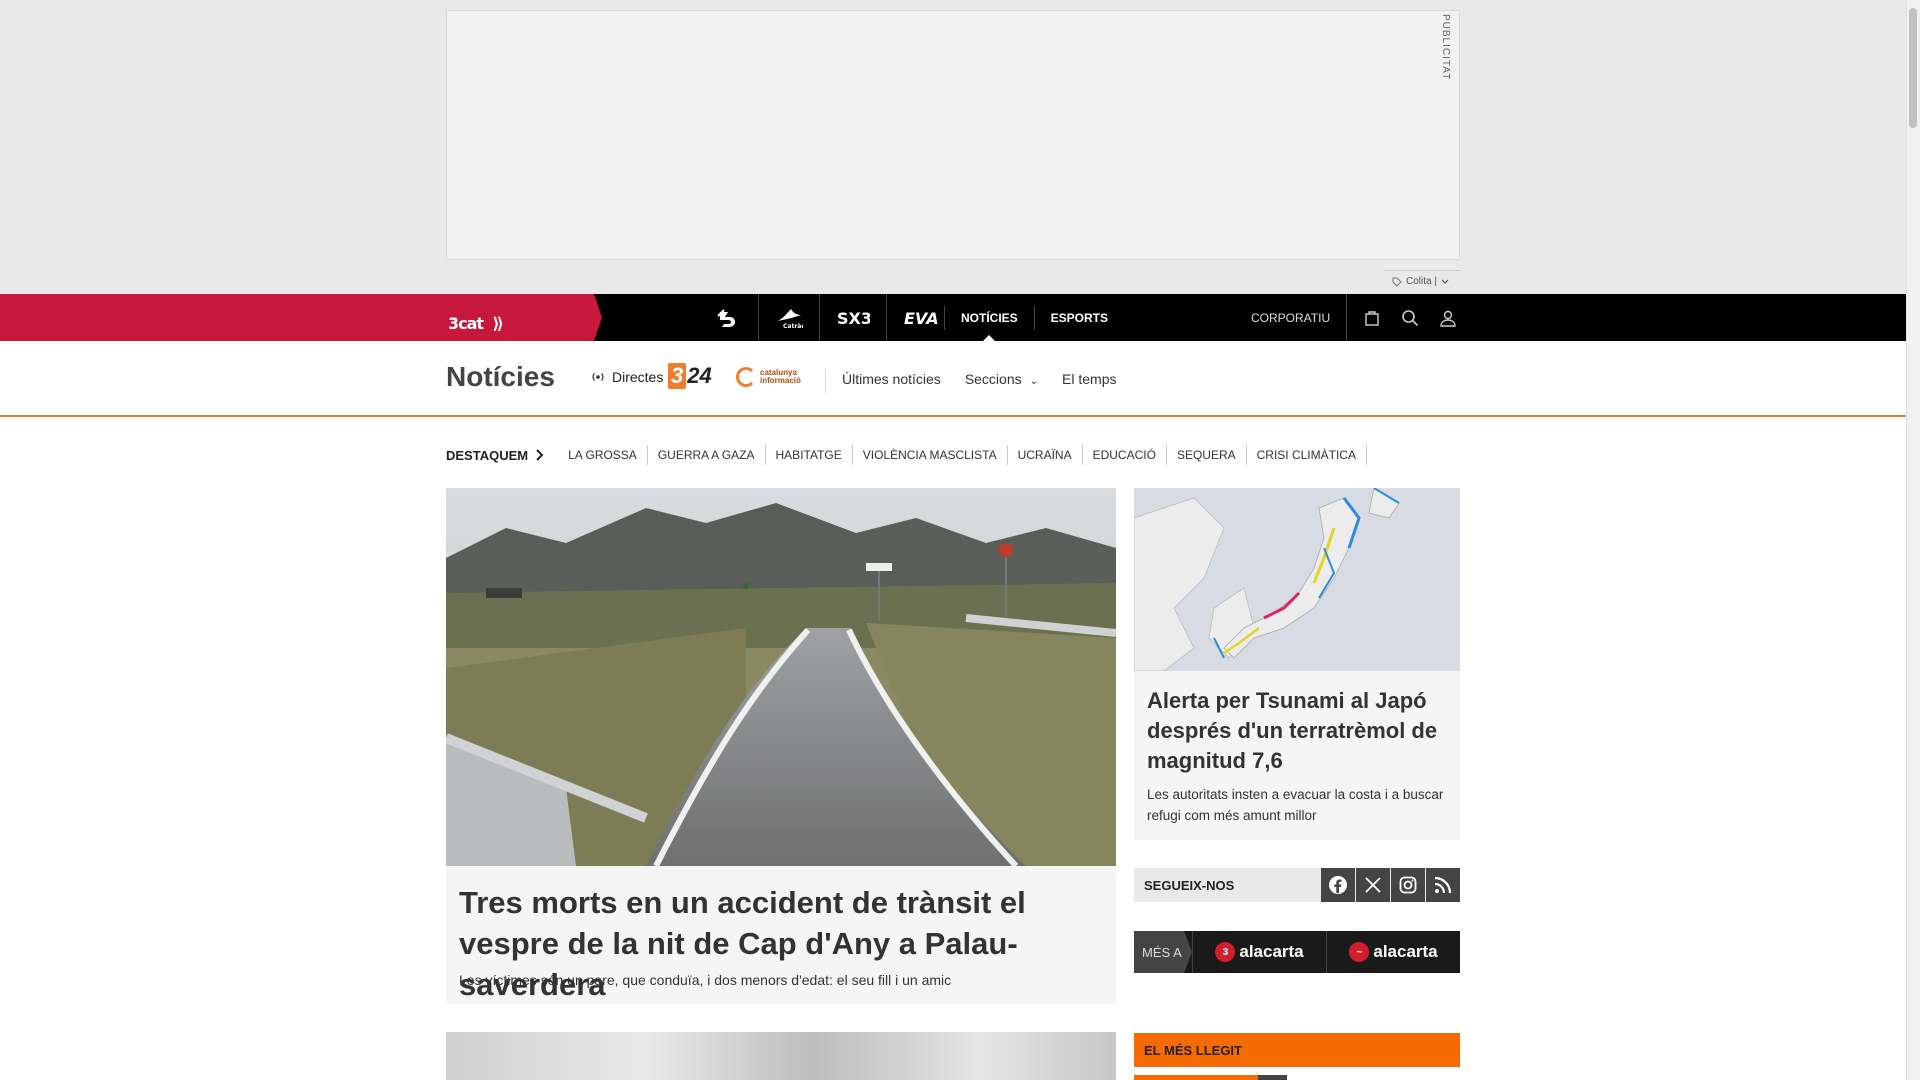 Image resolution: width=1920 pixels, height=1080 pixels. Describe the element at coordinates (707, 455) in the screenshot. I see `highlight-guerra-gaza: GUERRA A GAZA` at that location.